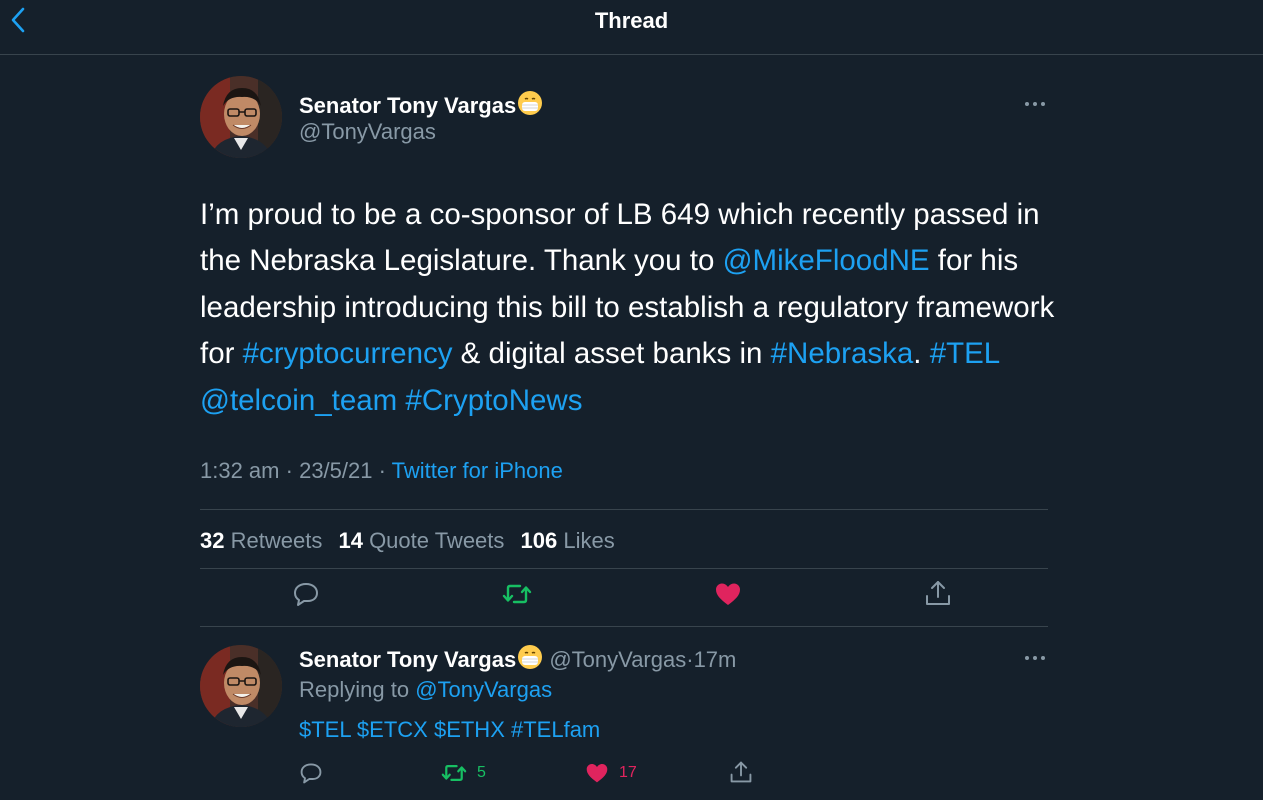 The height and width of the screenshot is (800, 1263). I want to click on retweet-button, so click(517, 594).